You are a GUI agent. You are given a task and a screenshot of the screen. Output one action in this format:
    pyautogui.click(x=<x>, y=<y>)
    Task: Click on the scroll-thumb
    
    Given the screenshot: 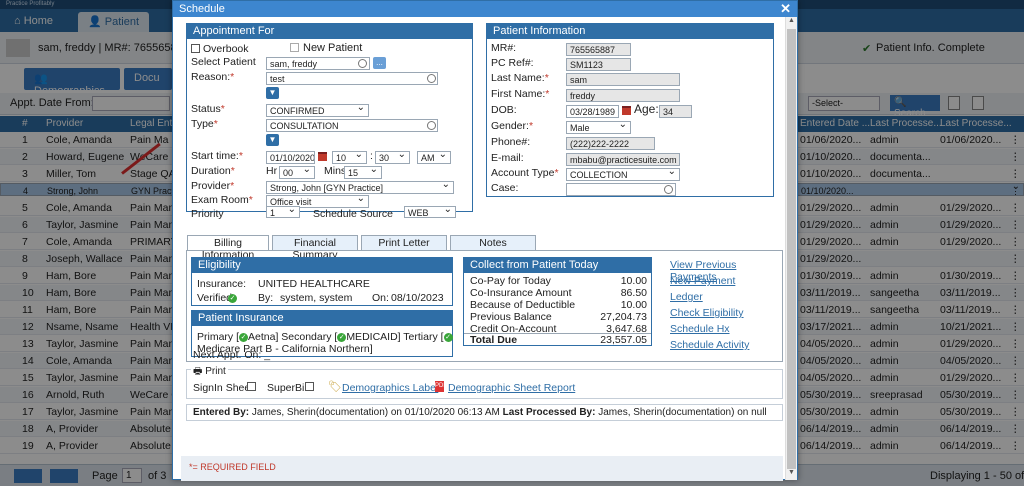 What is the action you would take?
    pyautogui.click(x=791, y=249)
    